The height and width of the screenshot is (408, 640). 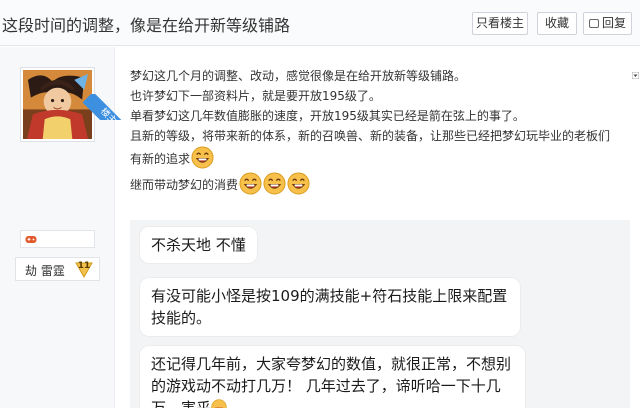 What do you see at coordinates (320, 23) in the screenshot?
I see `thread-header: 这段时间的调整，像是在给开新等级铺路 只看楼主 收藏 回复` at bounding box center [320, 23].